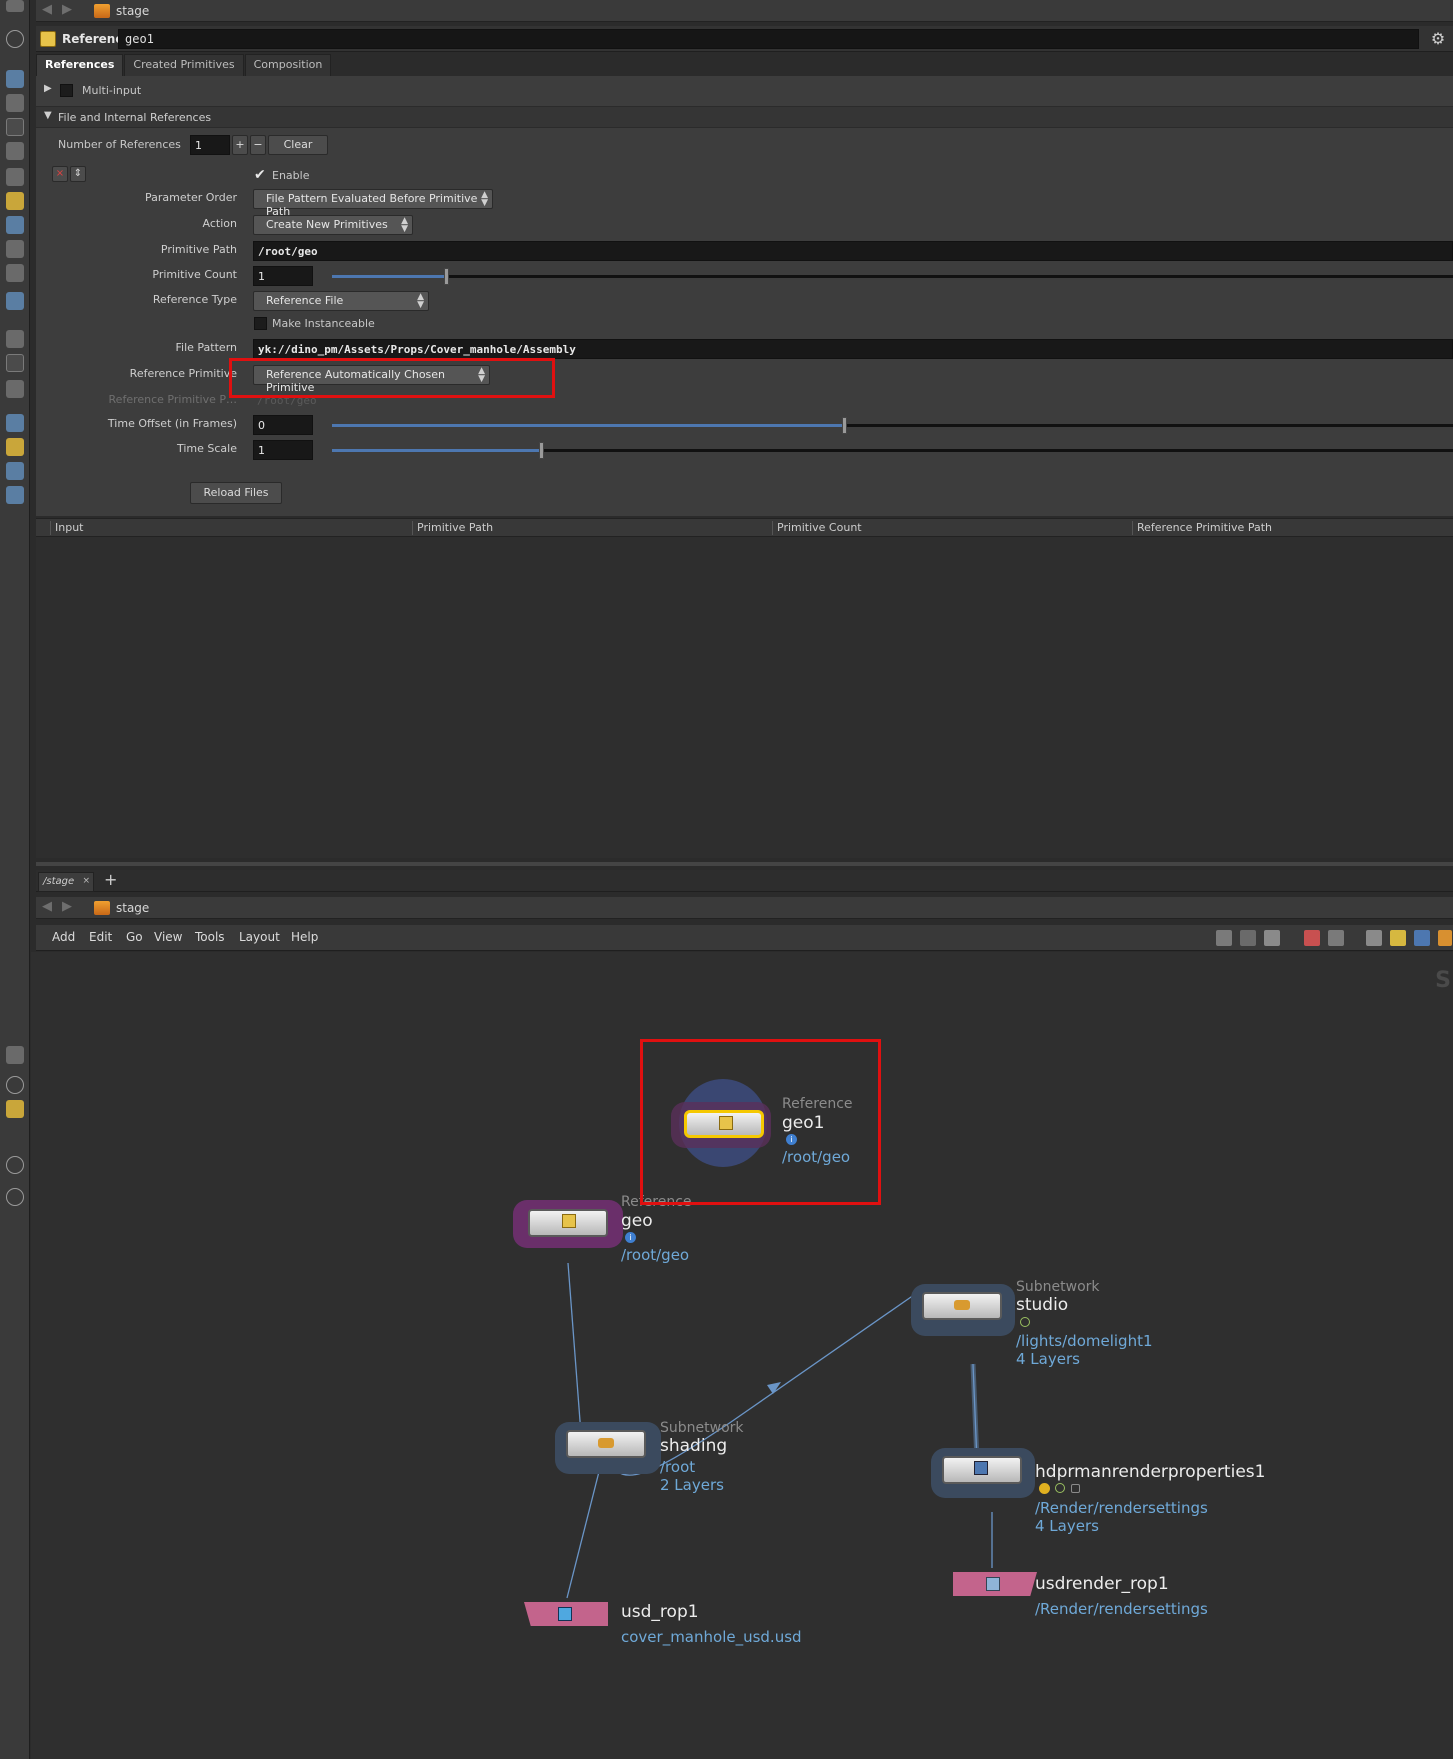 This screenshot has height=1759, width=1453. What do you see at coordinates (121, 908) in the screenshot?
I see `network-breadcrumb: stage` at bounding box center [121, 908].